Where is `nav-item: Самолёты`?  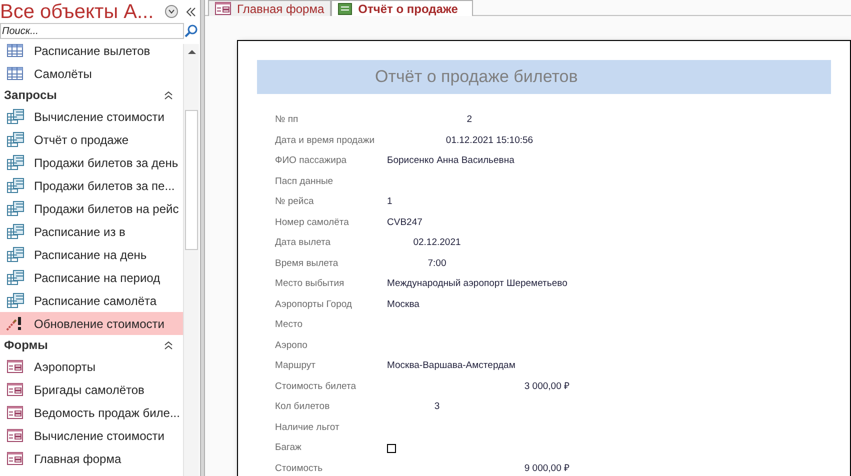
nav-item: Самолёты is located at coordinates (91, 73).